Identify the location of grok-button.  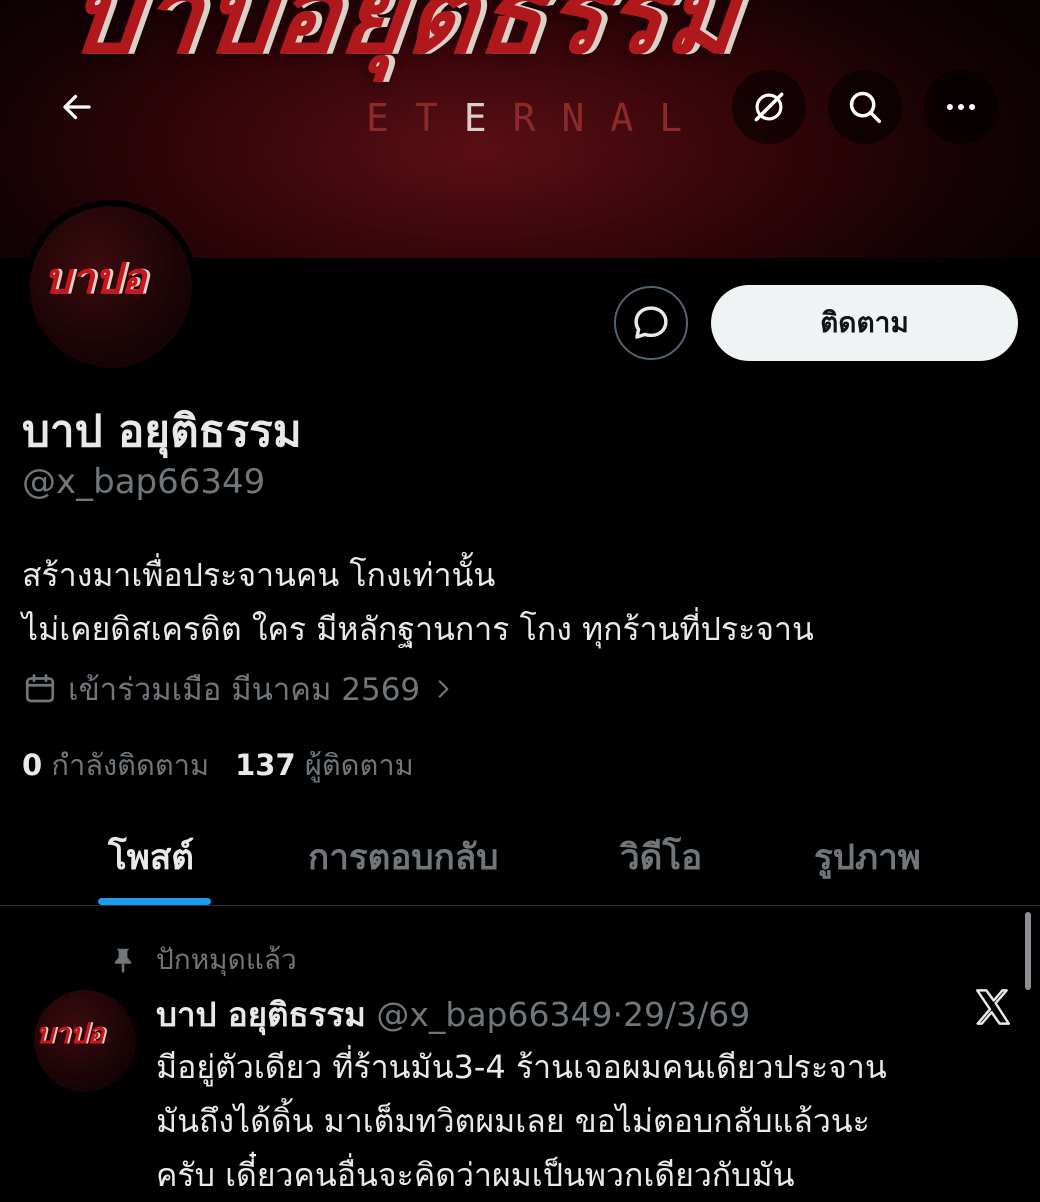
(769, 107).